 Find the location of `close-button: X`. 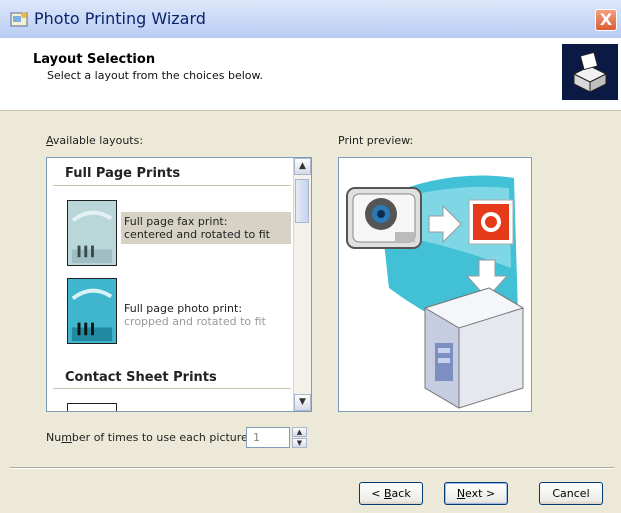

close-button: X is located at coordinates (606, 20).